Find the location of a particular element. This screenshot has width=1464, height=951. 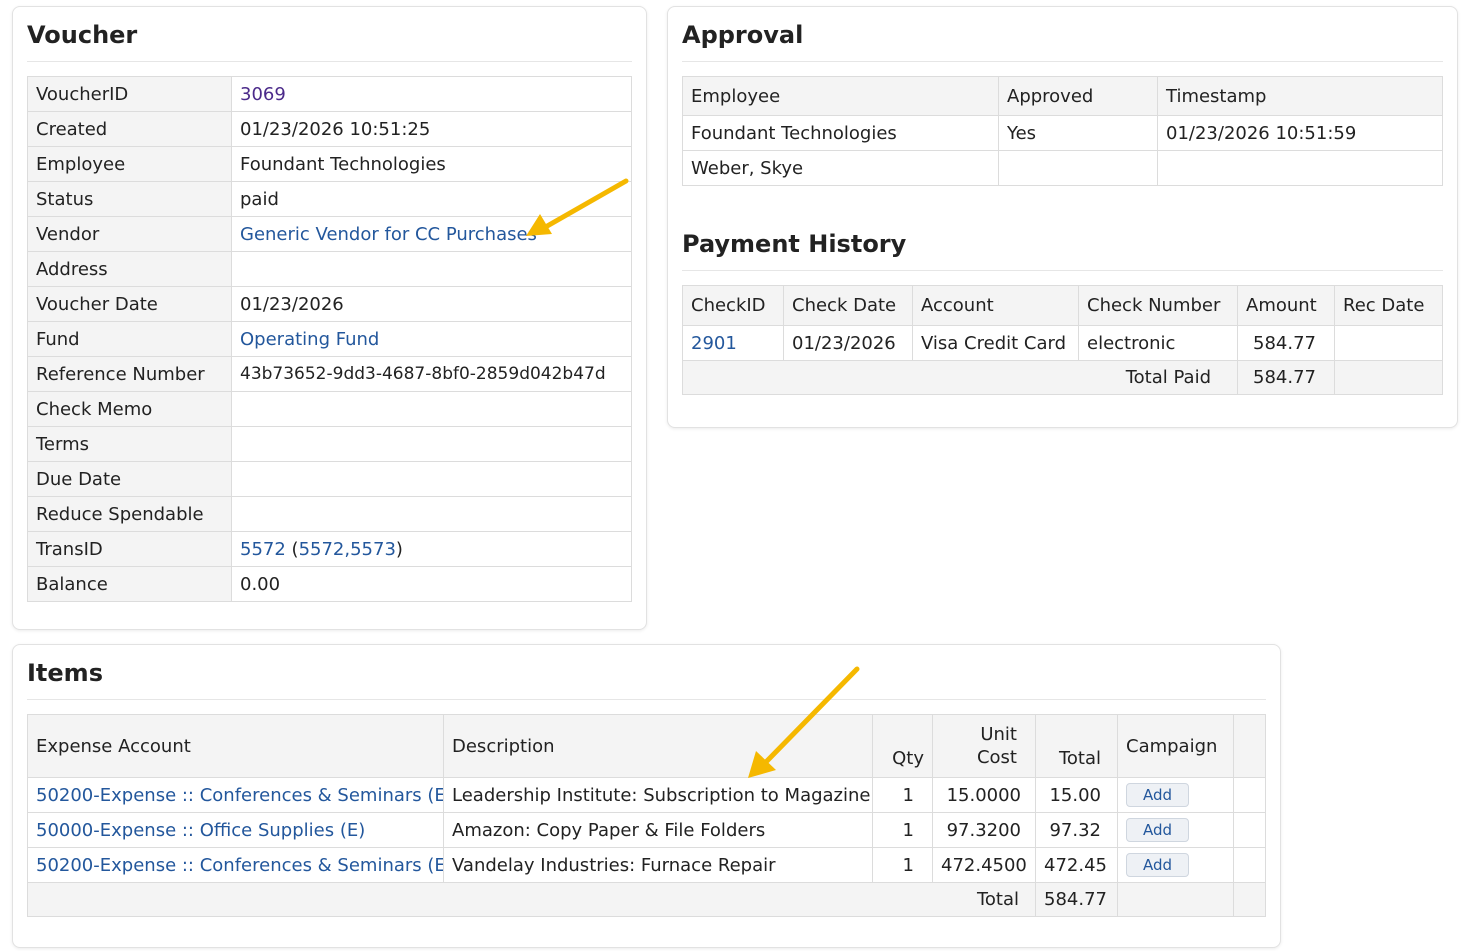

voucher-row-date: Voucher Date 01/23/2026 is located at coordinates (329, 304).